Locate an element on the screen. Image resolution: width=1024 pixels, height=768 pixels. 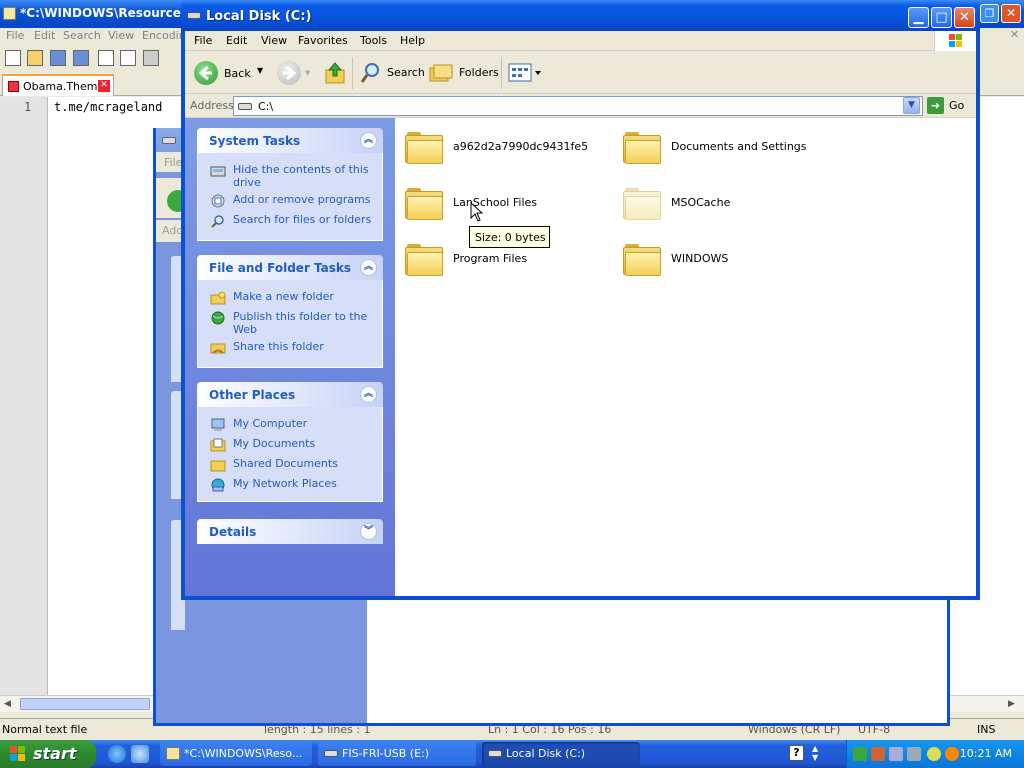
folder-icon is located at coordinates (642, 147).